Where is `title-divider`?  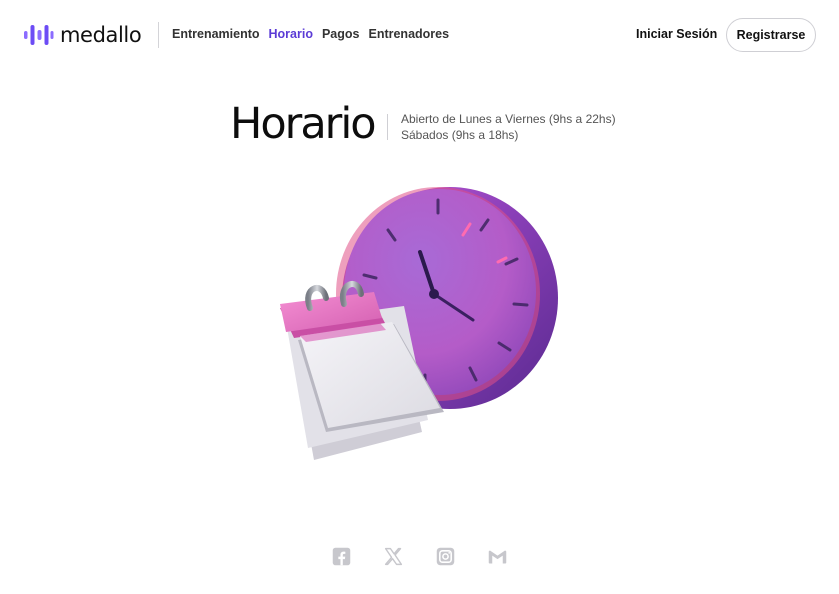
title-divider is located at coordinates (387, 127).